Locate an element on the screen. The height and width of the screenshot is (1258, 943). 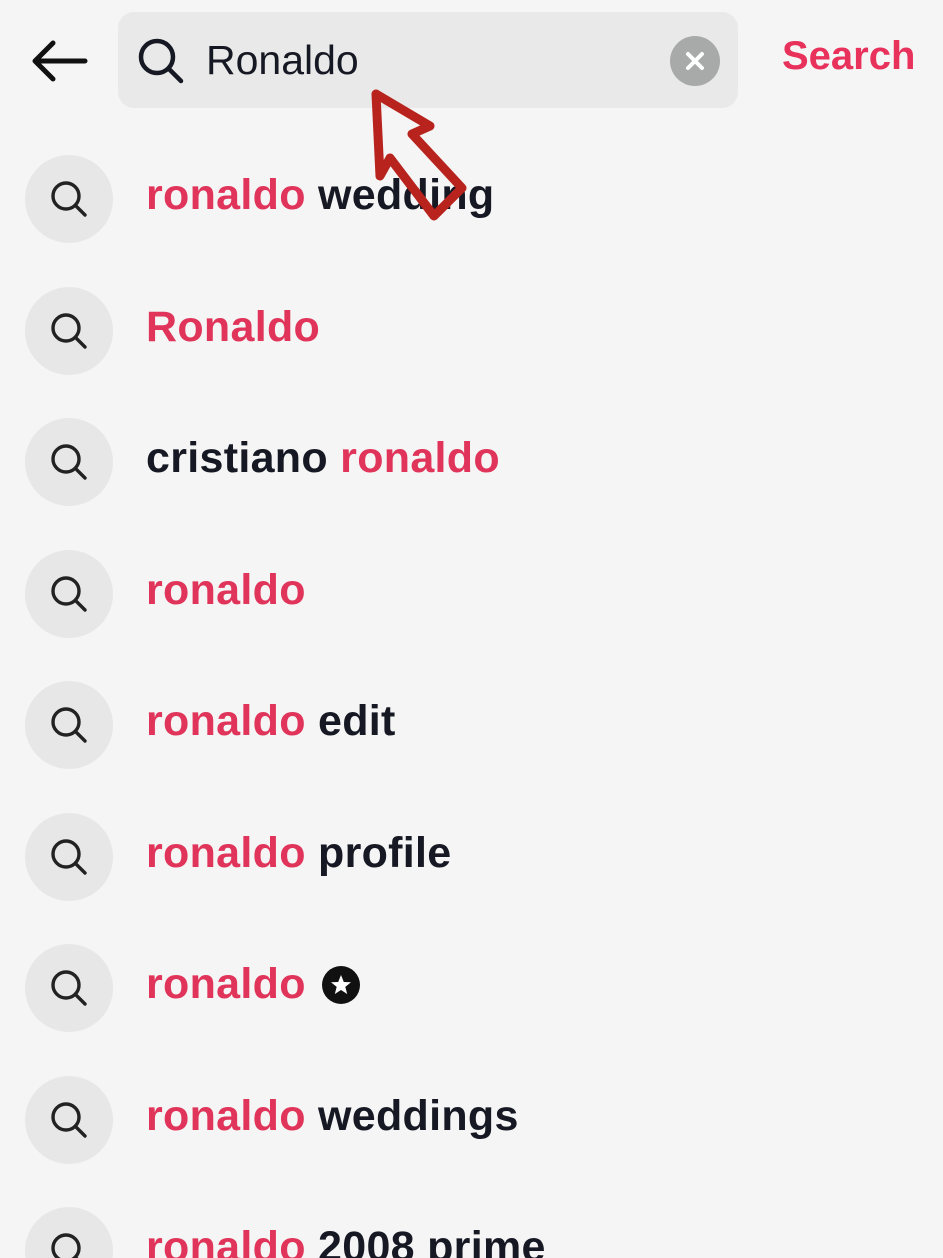
suggestion-text: Ronaldo is located at coordinates (233, 327).